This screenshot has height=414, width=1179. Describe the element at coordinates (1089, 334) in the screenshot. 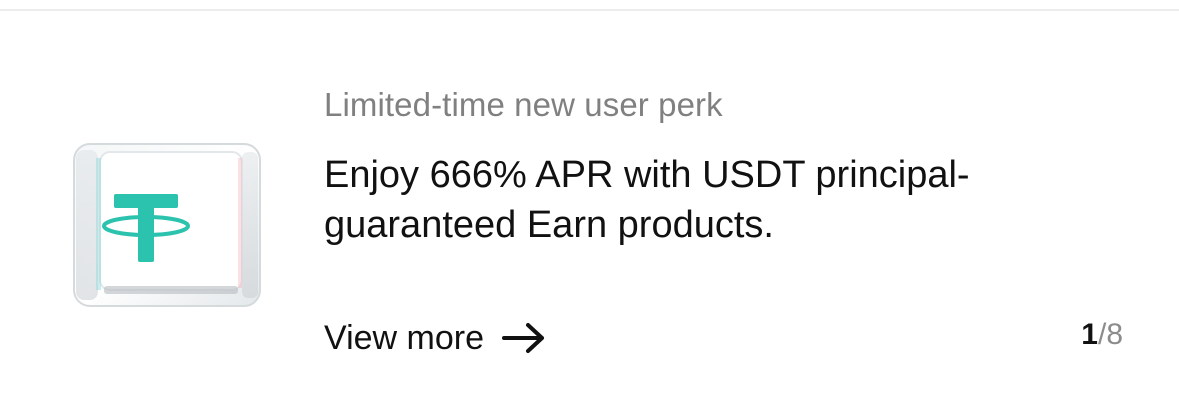

I see `pager-current: 1` at that location.